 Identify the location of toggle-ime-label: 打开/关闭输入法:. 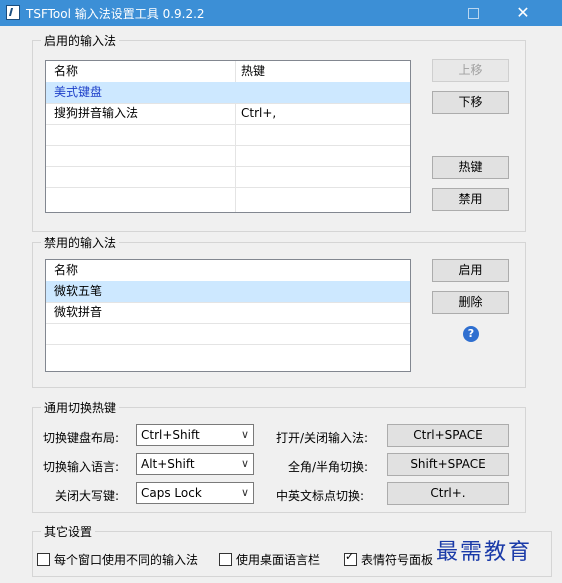
(322, 438).